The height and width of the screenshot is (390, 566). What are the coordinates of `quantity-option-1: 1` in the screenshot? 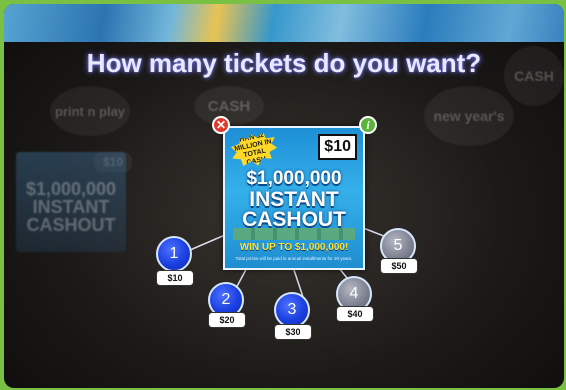 It's located at (174, 254).